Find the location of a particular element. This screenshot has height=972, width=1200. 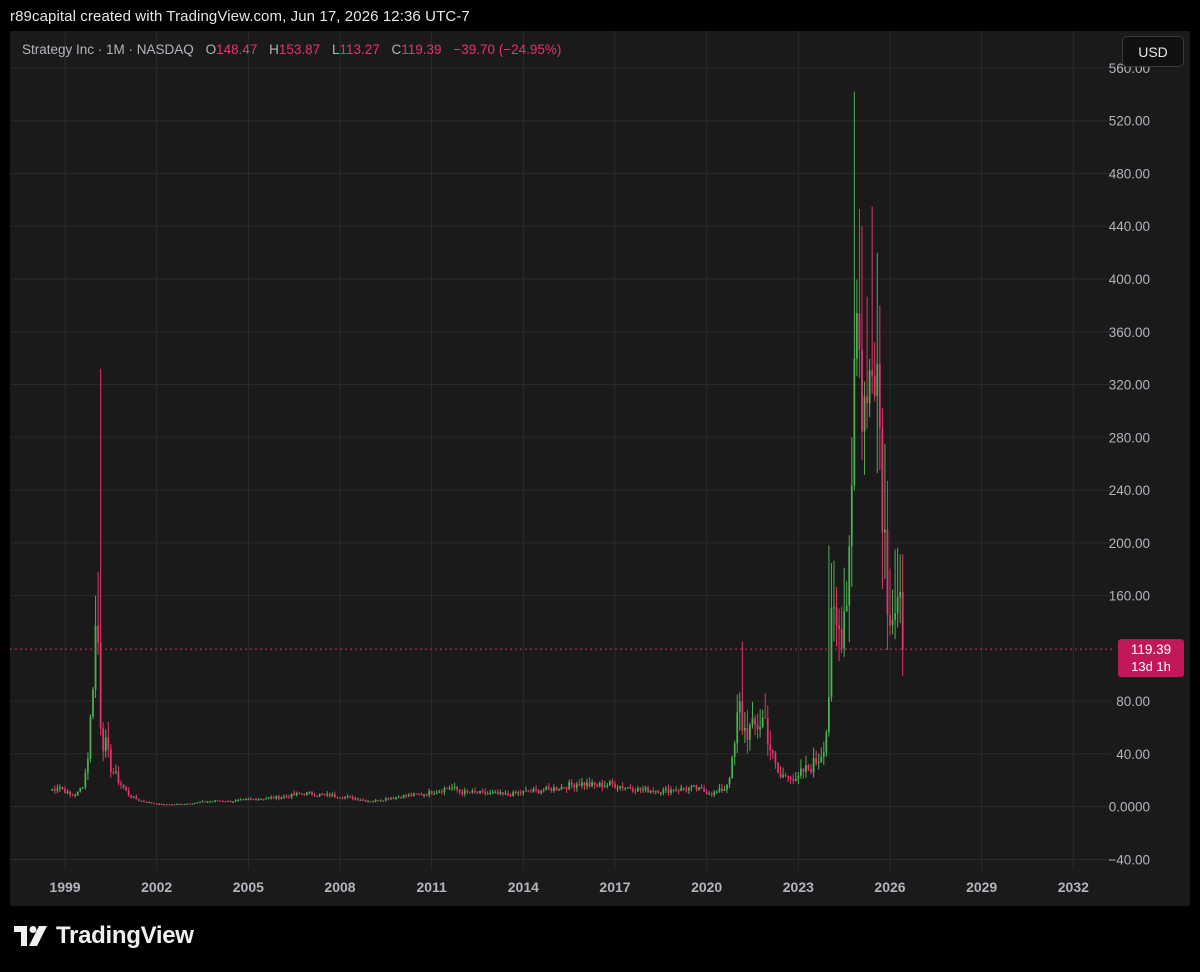

x-tick-label: 2011 is located at coordinates (431, 887).